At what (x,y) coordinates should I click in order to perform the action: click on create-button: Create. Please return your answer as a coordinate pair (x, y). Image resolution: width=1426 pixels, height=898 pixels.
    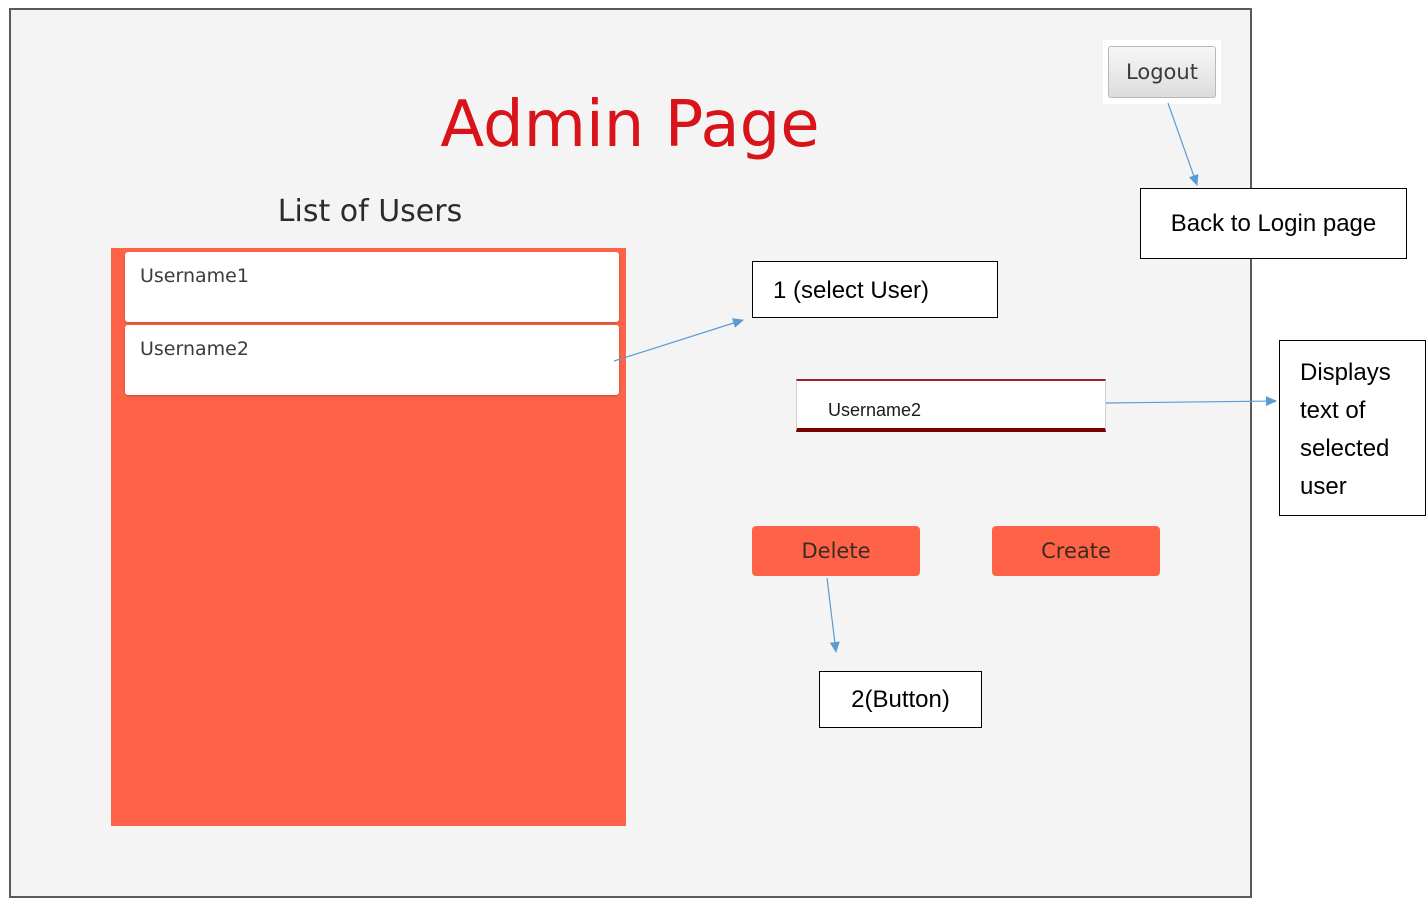
    Looking at the image, I should click on (1076, 551).